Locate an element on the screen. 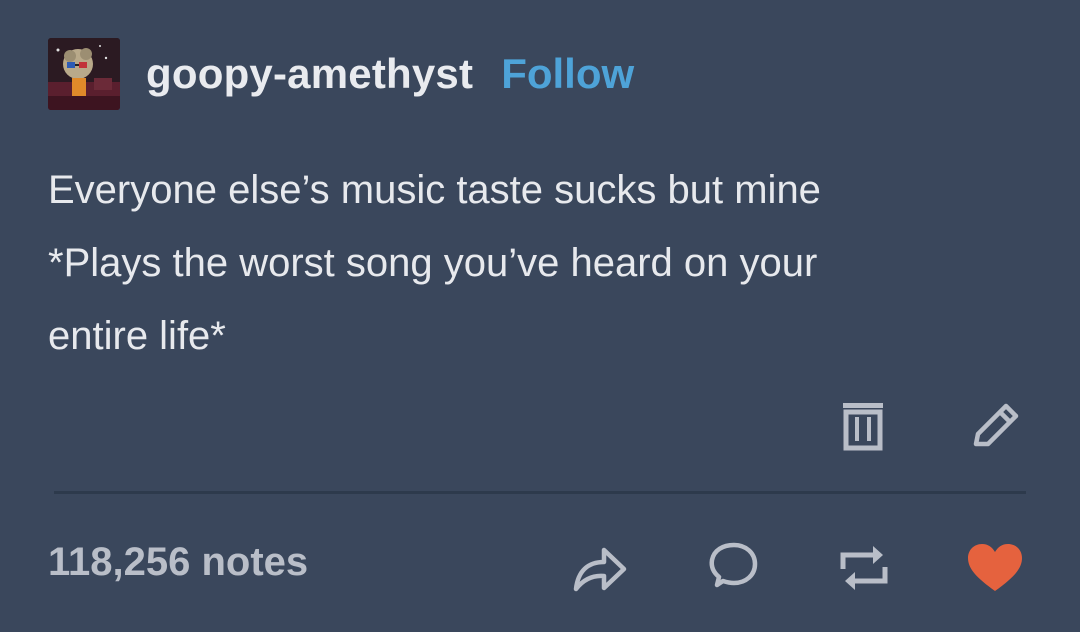  share-icon is located at coordinates (600, 569).